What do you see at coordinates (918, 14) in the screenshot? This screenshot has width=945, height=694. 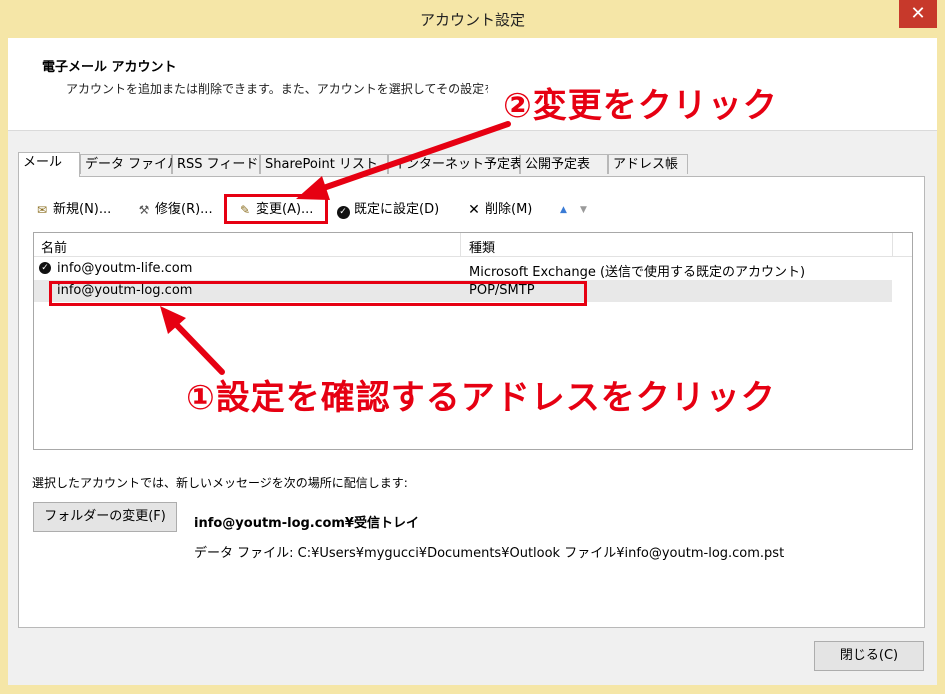 I see `window-close-button: ✕` at bounding box center [918, 14].